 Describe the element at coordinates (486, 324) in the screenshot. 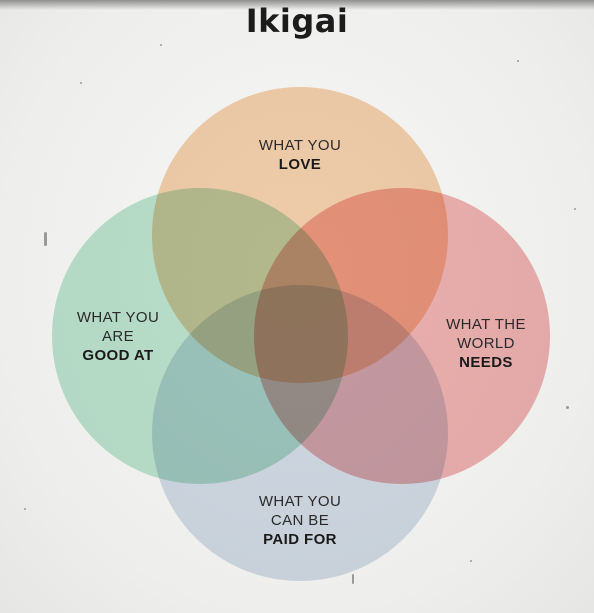

I see `label-world-needs-line-1: WHAT THE` at that location.